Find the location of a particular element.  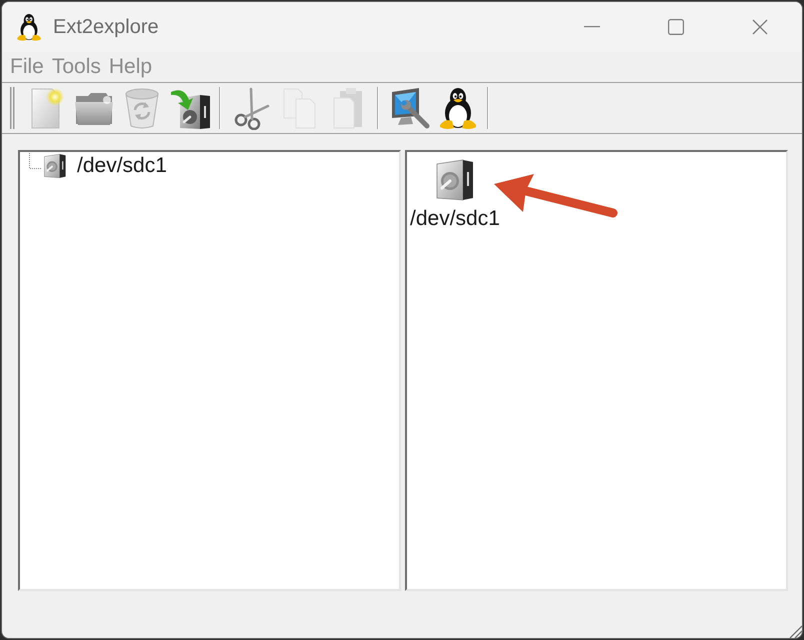

maximize-icon is located at coordinates (676, 27).